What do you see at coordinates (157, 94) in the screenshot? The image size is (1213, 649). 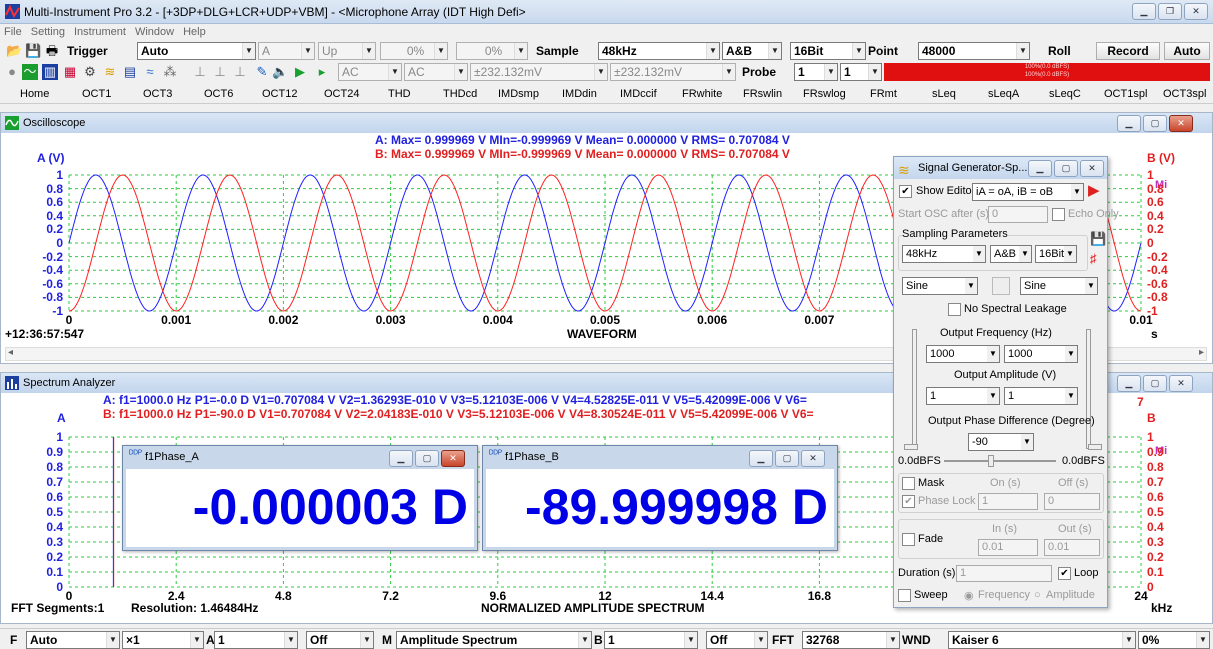 I see `tab-oct3: OCT3` at bounding box center [157, 94].